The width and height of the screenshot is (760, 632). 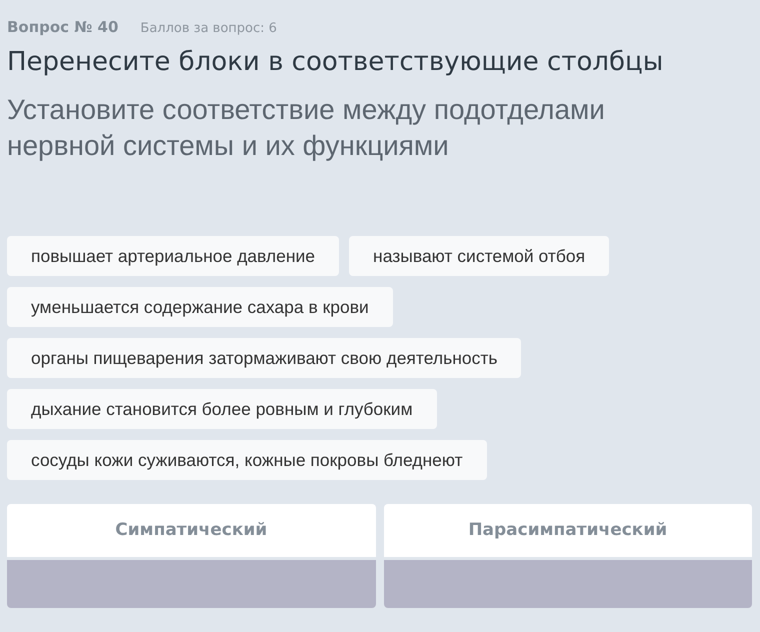 What do you see at coordinates (335, 62) in the screenshot?
I see `task-title: Перенесите блоки в соответствующие столбцы` at bounding box center [335, 62].